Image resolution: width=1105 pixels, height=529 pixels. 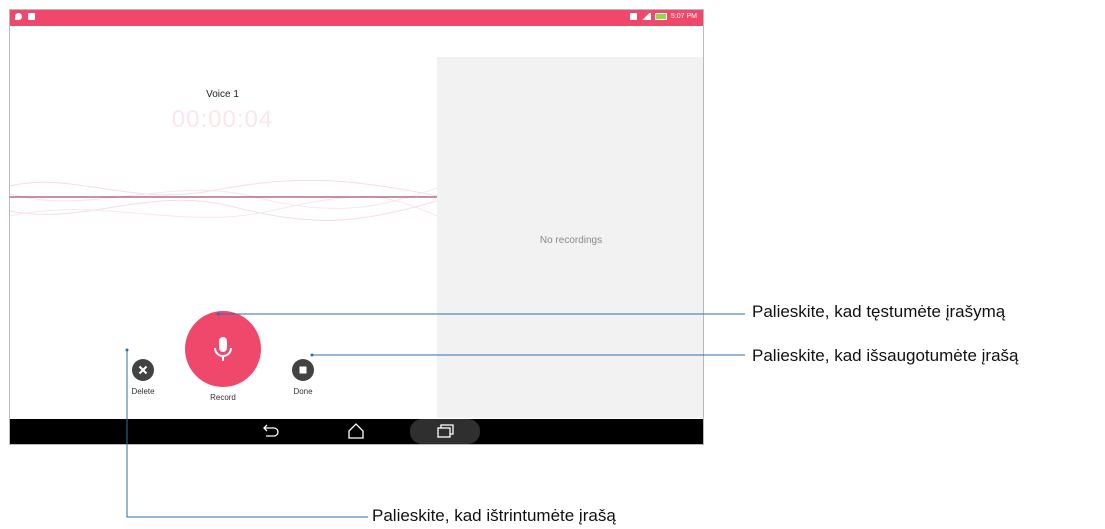 I want to click on delete-button: Delete, so click(x=143, y=377).